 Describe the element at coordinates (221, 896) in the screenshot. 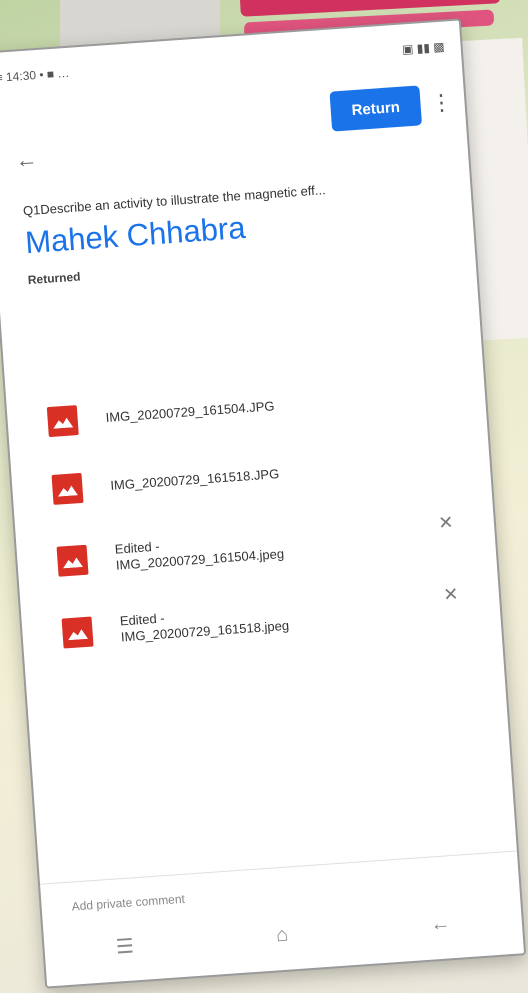

I see `private-comment-input: Add private comment` at that location.